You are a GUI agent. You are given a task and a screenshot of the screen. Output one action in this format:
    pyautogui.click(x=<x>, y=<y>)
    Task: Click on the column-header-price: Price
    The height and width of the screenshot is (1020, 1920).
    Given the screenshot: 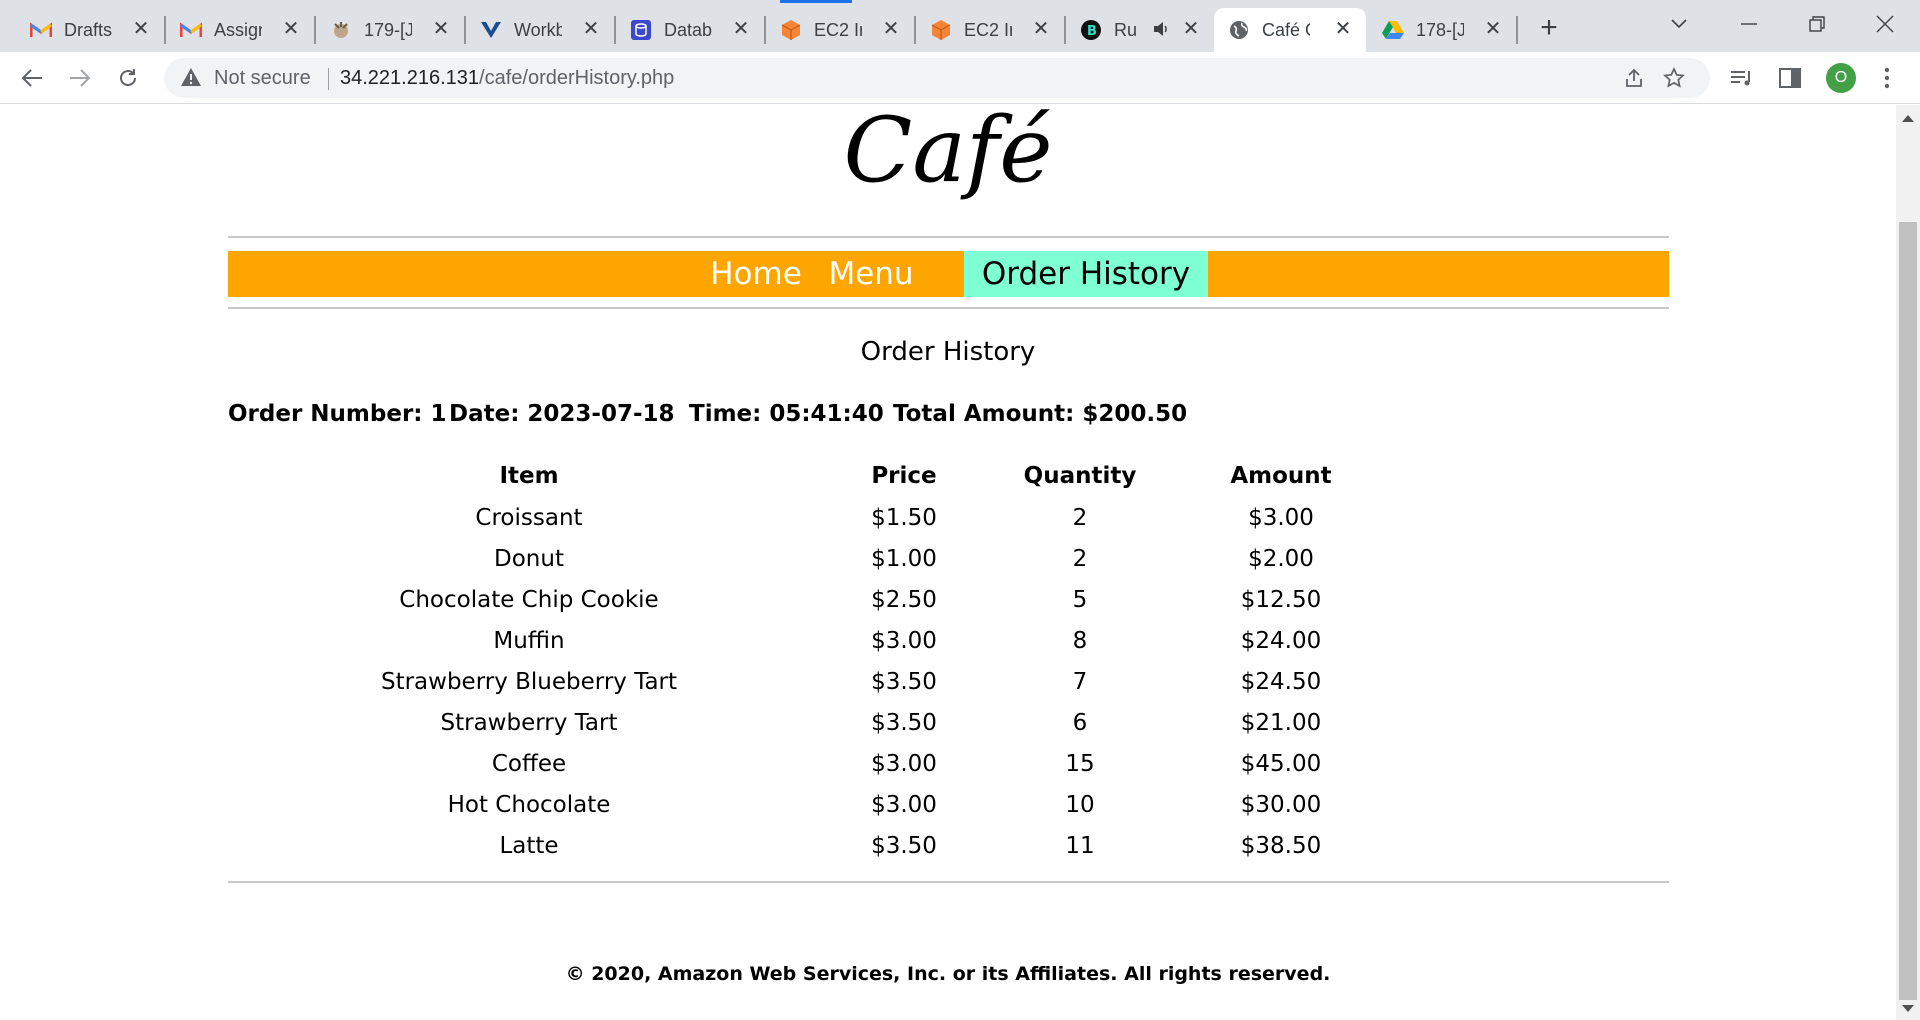 What is the action you would take?
    pyautogui.click(x=904, y=476)
    